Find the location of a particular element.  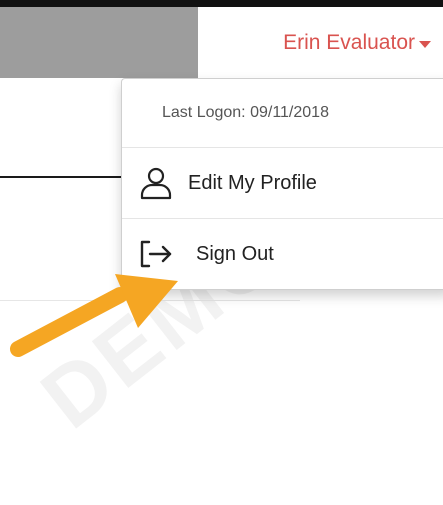

window-top-edge is located at coordinates (221, 3).